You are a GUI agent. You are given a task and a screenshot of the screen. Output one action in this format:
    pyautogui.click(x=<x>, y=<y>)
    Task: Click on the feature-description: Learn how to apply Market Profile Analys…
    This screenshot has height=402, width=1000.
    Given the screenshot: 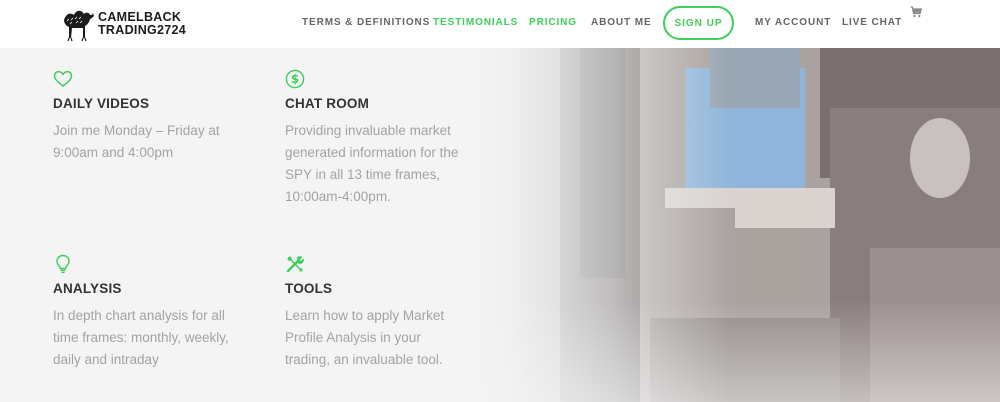 What is the action you would take?
    pyautogui.click(x=365, y=337)
    